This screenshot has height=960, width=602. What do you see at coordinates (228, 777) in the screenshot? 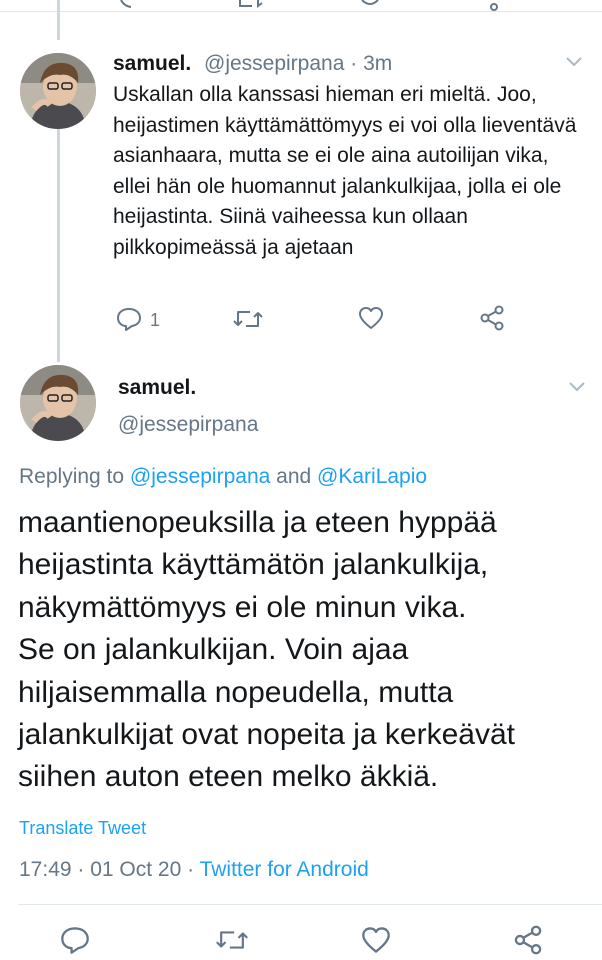
I see `tweet-line: siihen auton eteen melko äkkiä.` at bounding box center [228, 777].